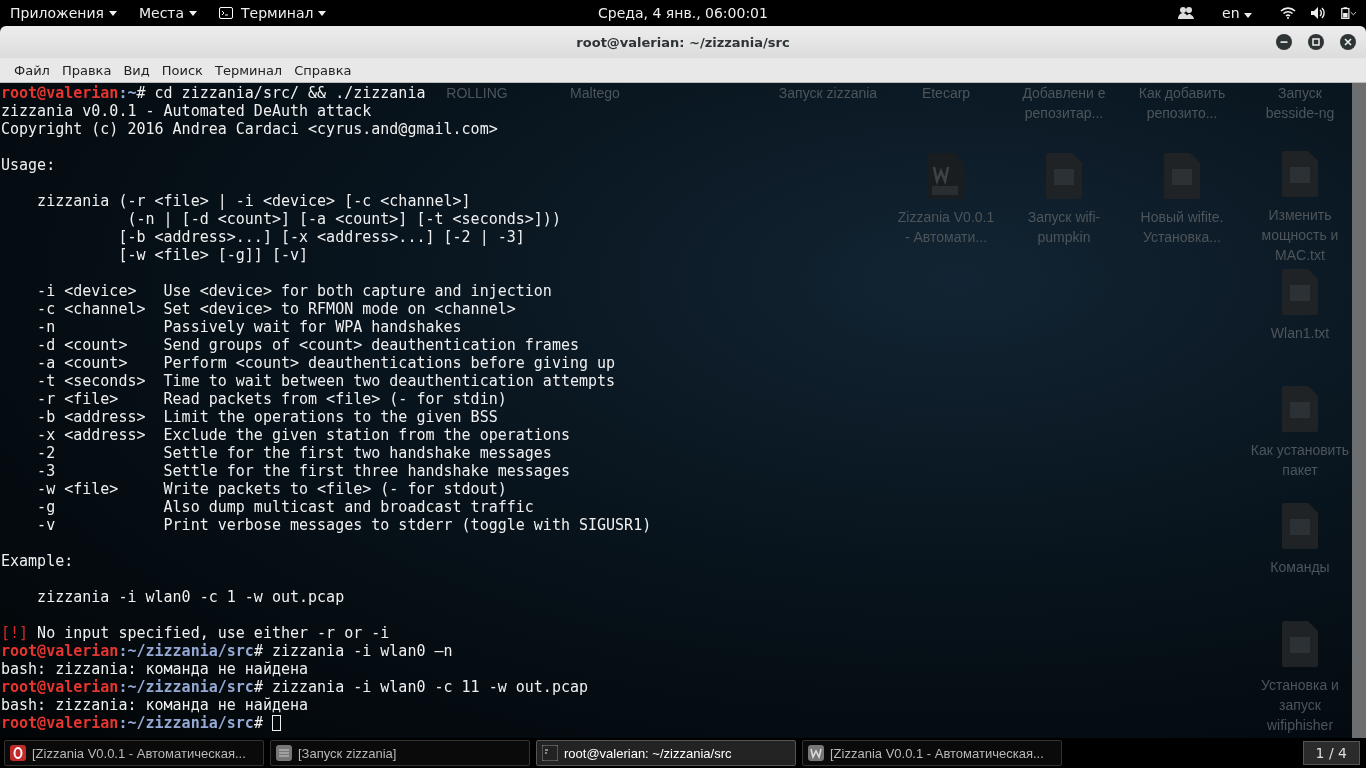  What do you see at coordinates (37, 561) in the screenshot?
I see `terminal-line: Example:` at bounding box center [37, 561].